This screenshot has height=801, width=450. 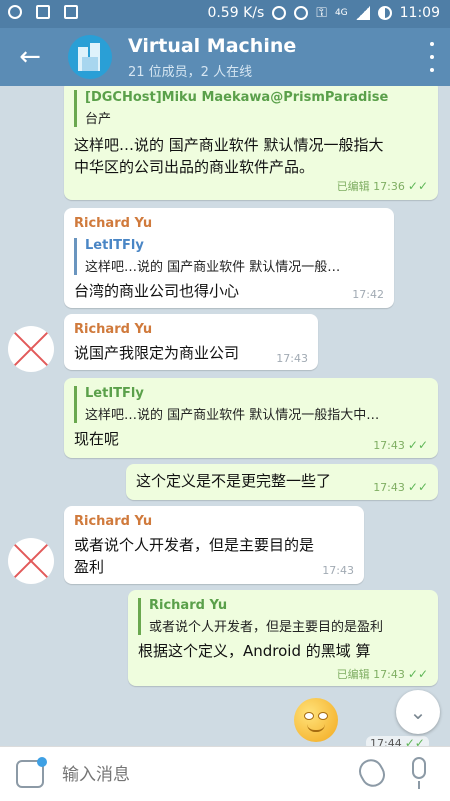 I want to click on chat-header: ← Virtual Machine 21 位成员，2 人在线, so click(x=225, y=57).